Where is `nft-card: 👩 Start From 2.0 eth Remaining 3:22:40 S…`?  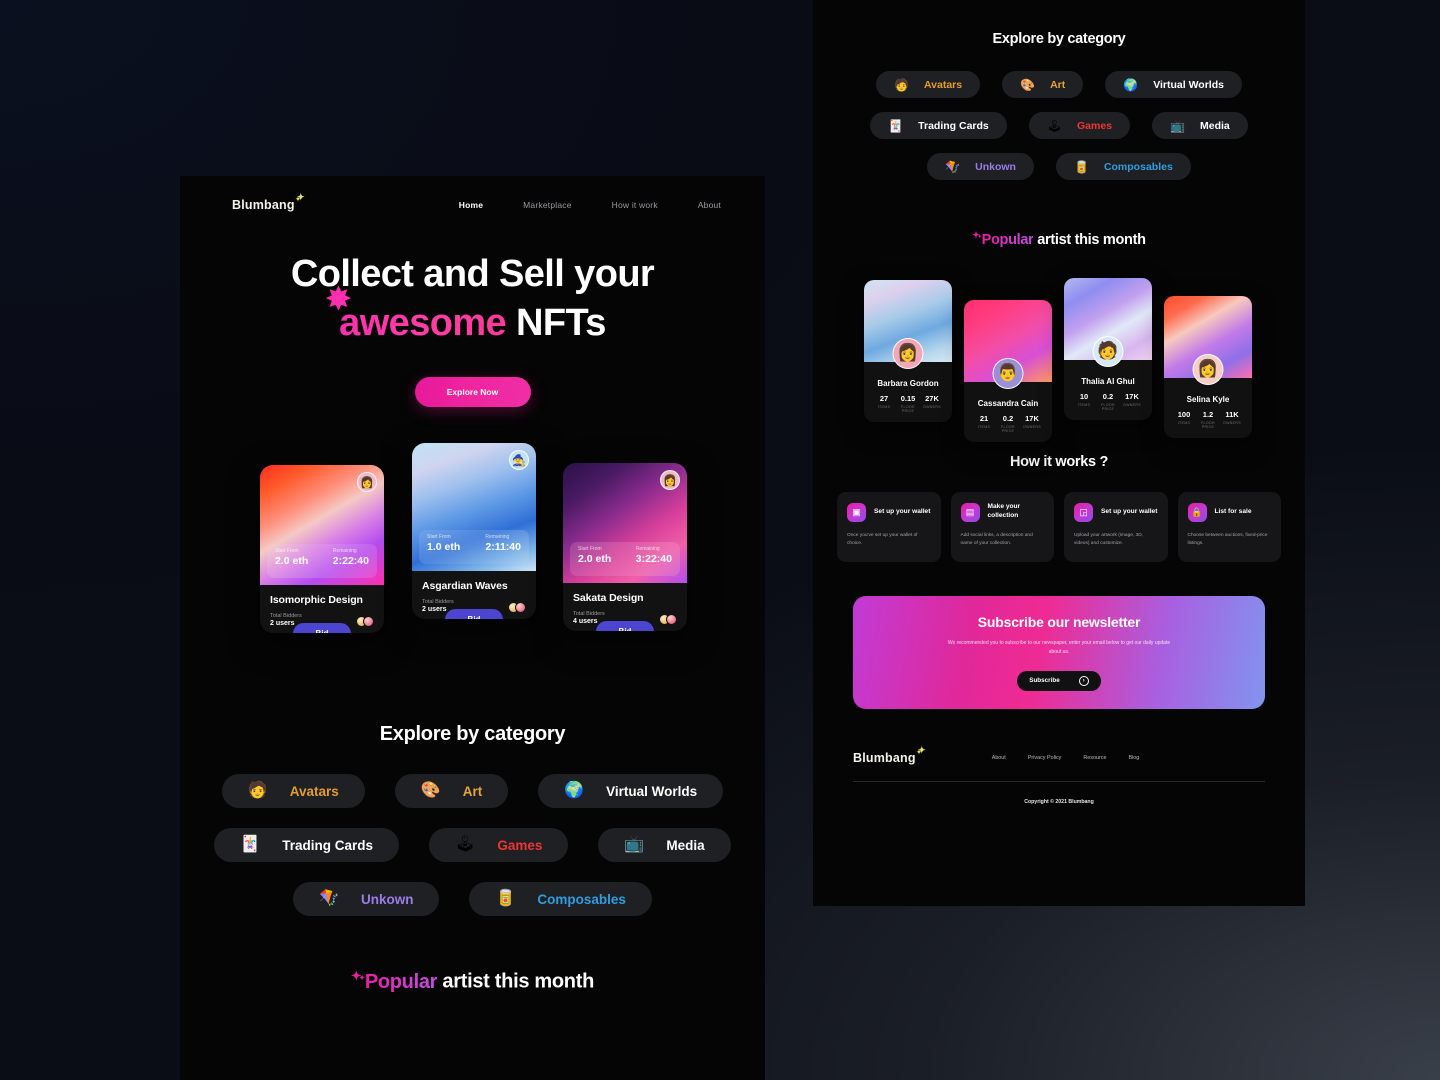
nft-card: 👩 Start From 2.0 eth Remaining 3:22:40 S… is located at coordinates (625, 547).